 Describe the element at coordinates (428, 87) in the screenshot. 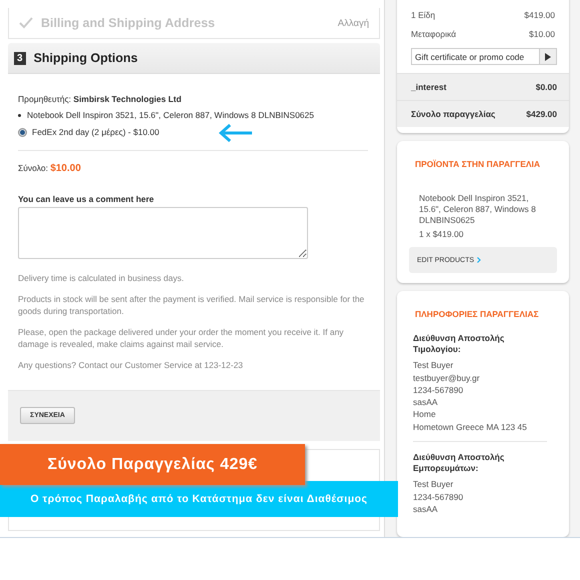

I see `total-label: _interest` at that location.